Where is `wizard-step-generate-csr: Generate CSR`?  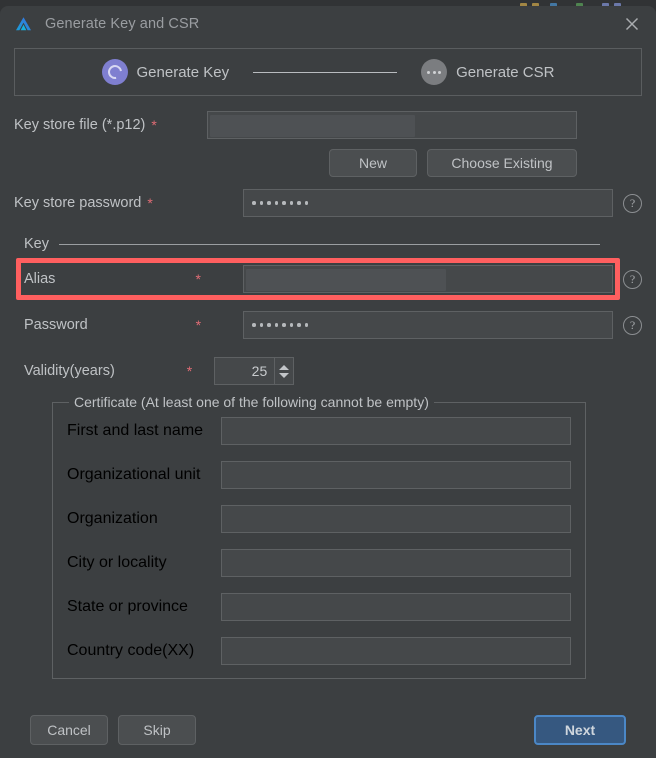
wizard-step-generate-csr: Generate CSR is located at coordinates (487, 72).